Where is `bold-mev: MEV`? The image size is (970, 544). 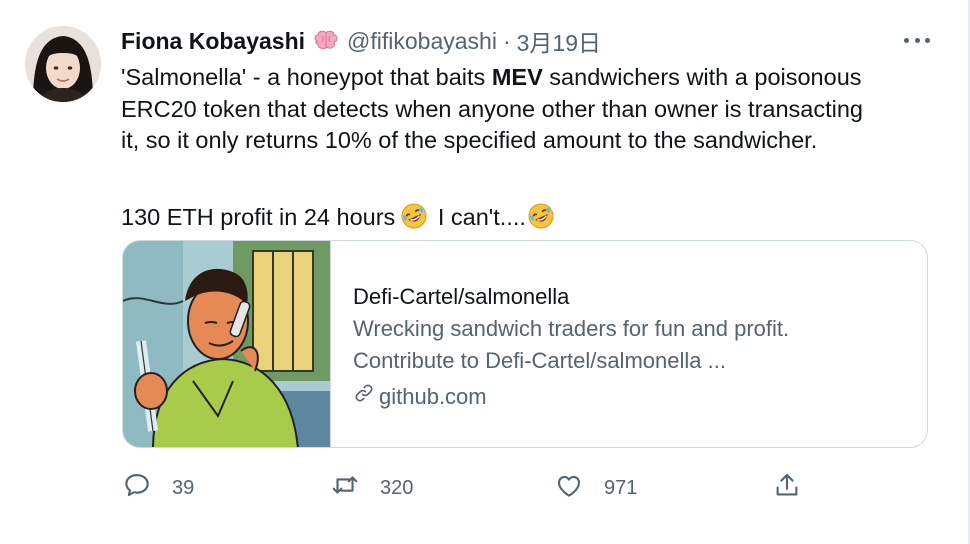
bold-mev: MEV is located at coordinates (517, 77).